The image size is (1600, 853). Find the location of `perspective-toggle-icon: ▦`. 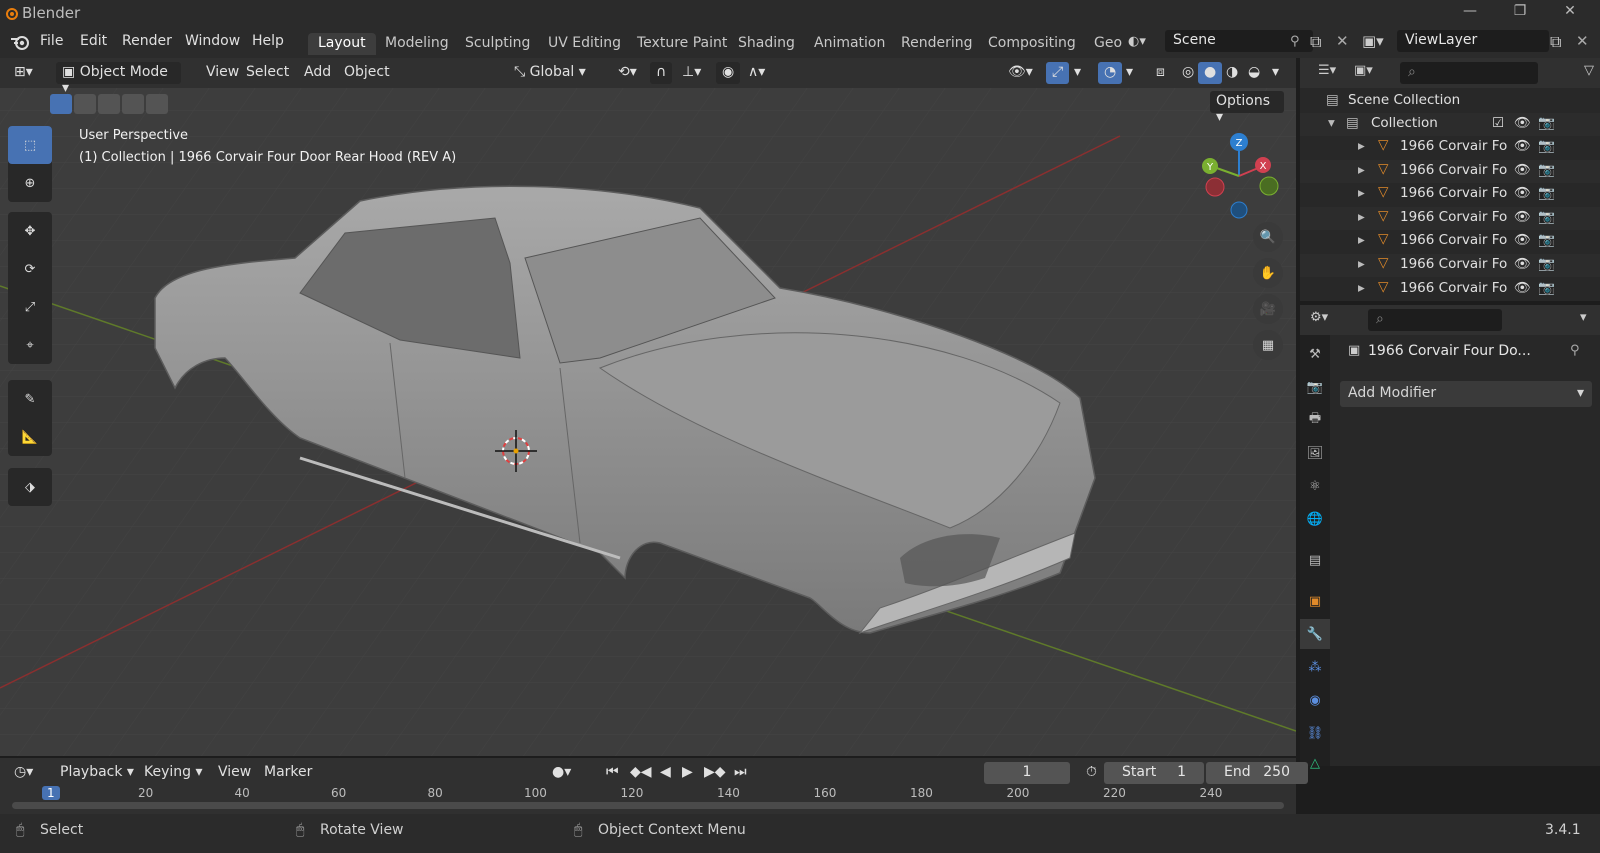

perspective-toggle-icon: ▦ is located at coordinates (1268, 345).